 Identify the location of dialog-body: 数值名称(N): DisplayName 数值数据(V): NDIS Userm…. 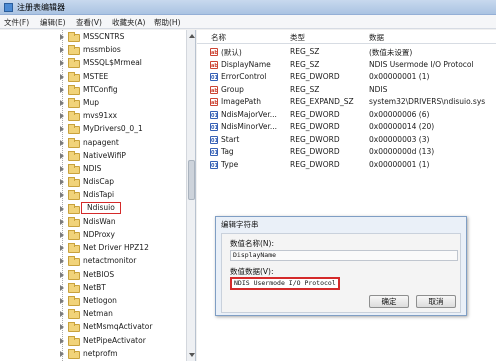
(341, 273).